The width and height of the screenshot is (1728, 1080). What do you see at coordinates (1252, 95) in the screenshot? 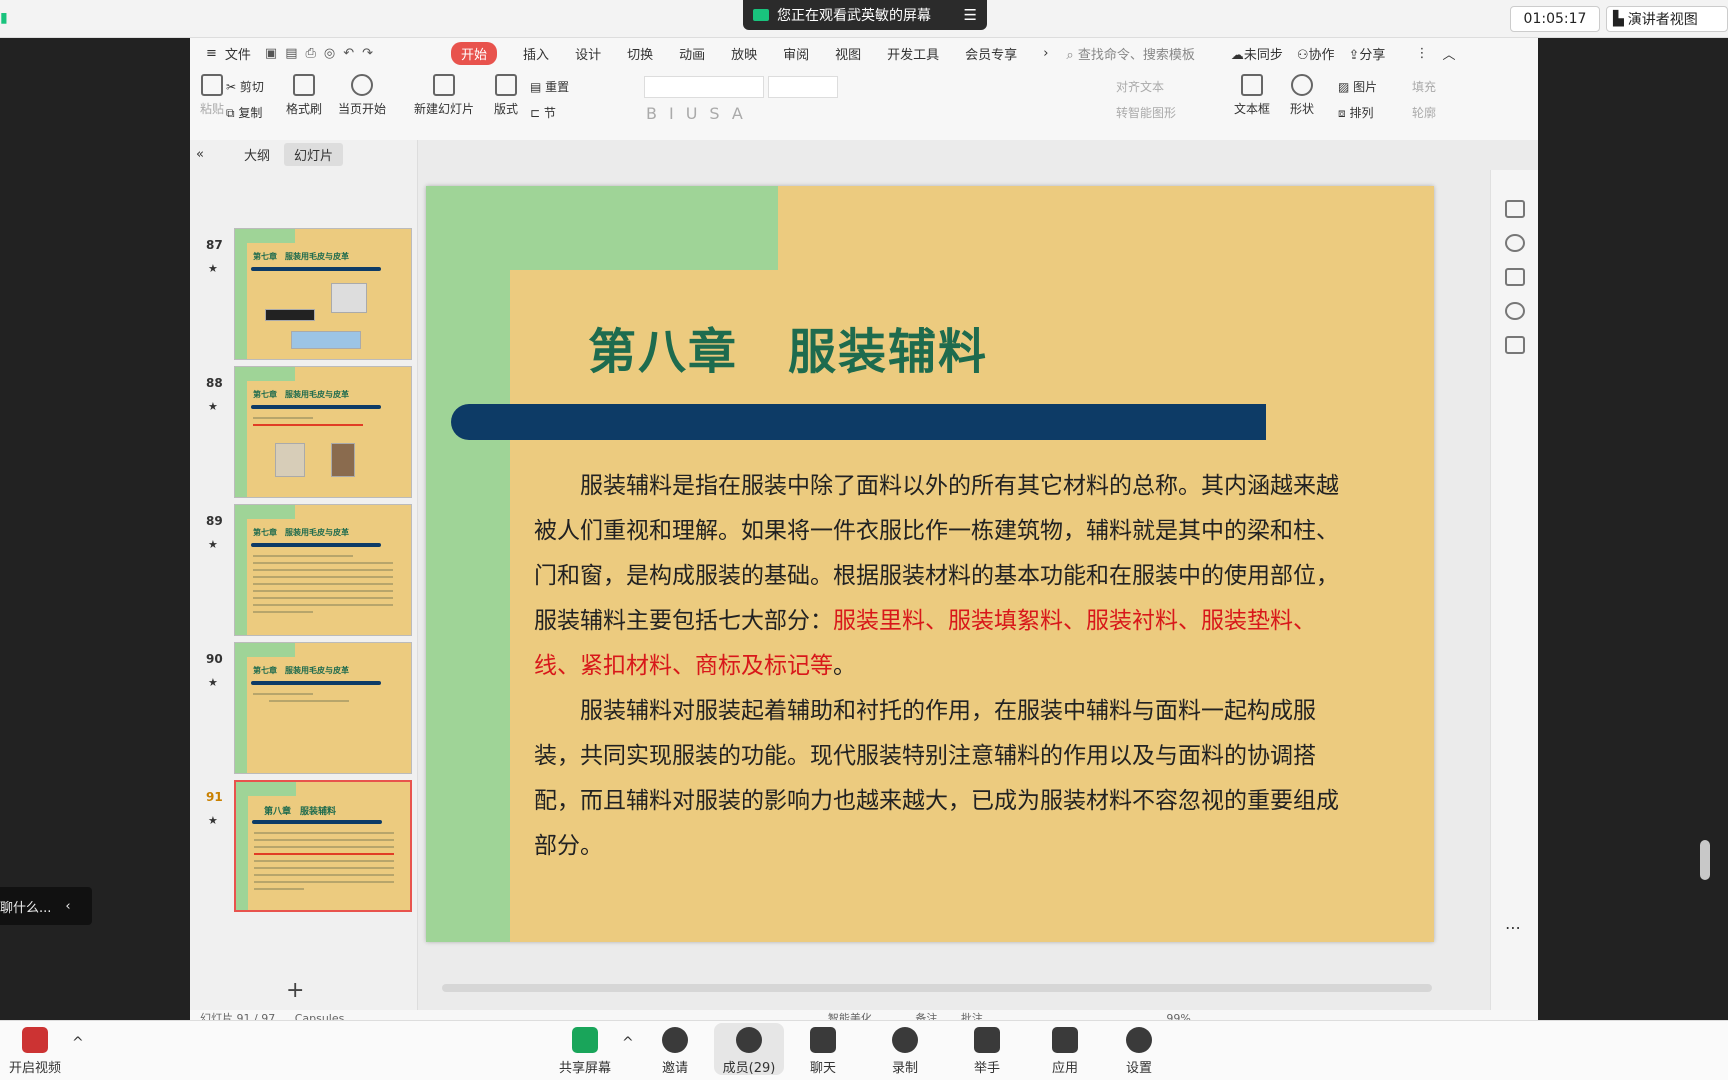
I see `textbox-button: 文本框` at bounding box center [1252, 95].